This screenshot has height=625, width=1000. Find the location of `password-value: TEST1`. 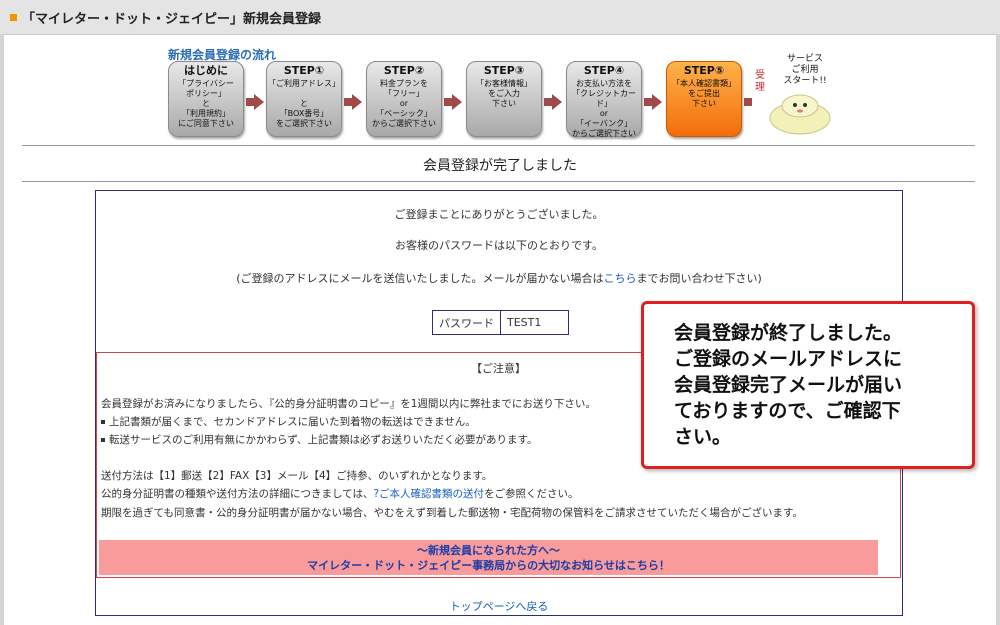

password-value: TEST1 is located at coordinates (534, 322).